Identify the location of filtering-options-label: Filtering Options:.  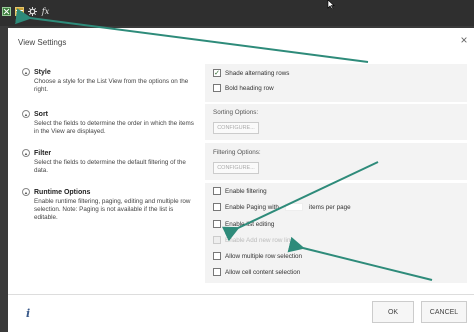
(237, 152).